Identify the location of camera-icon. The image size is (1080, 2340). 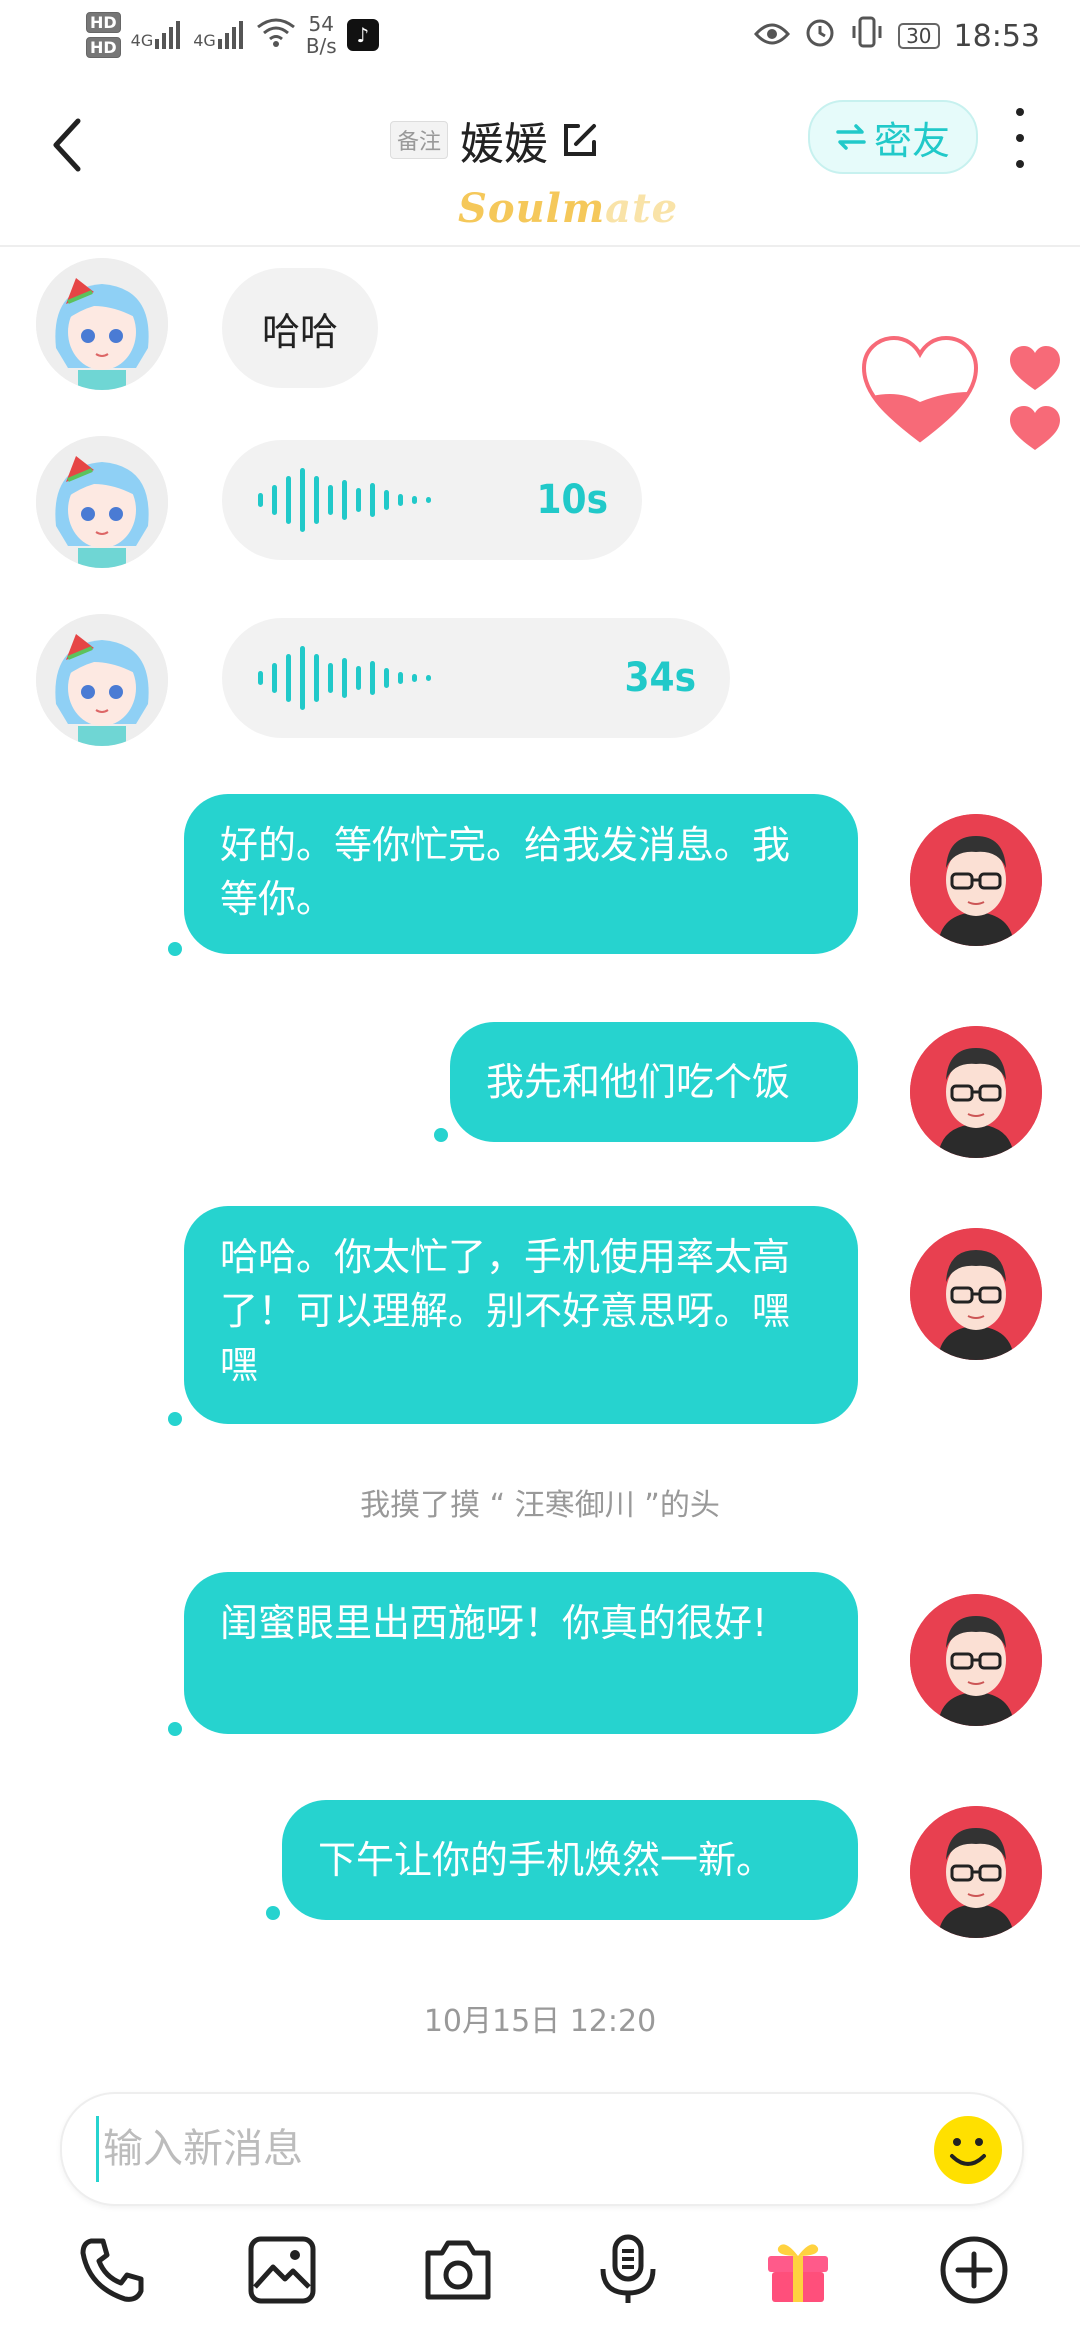
(458, 2270).